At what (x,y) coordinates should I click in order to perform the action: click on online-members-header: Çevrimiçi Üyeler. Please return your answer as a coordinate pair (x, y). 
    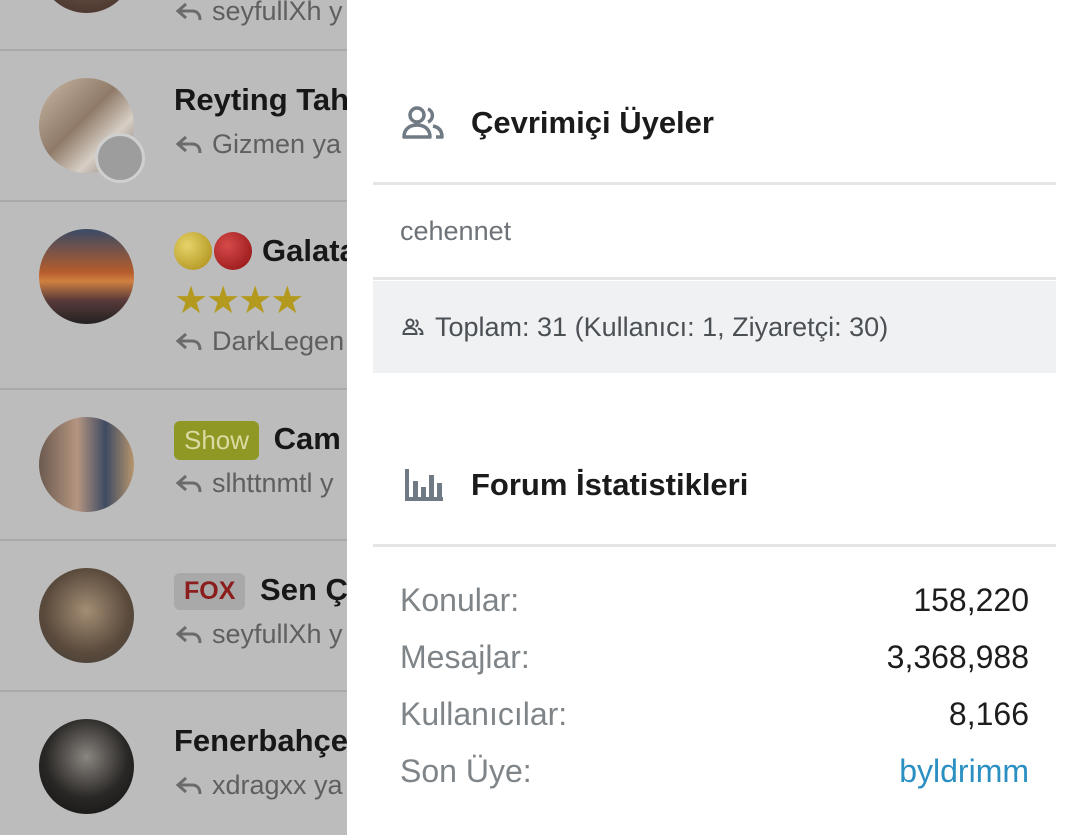
    Looking at the image, I should click on (714, 124).